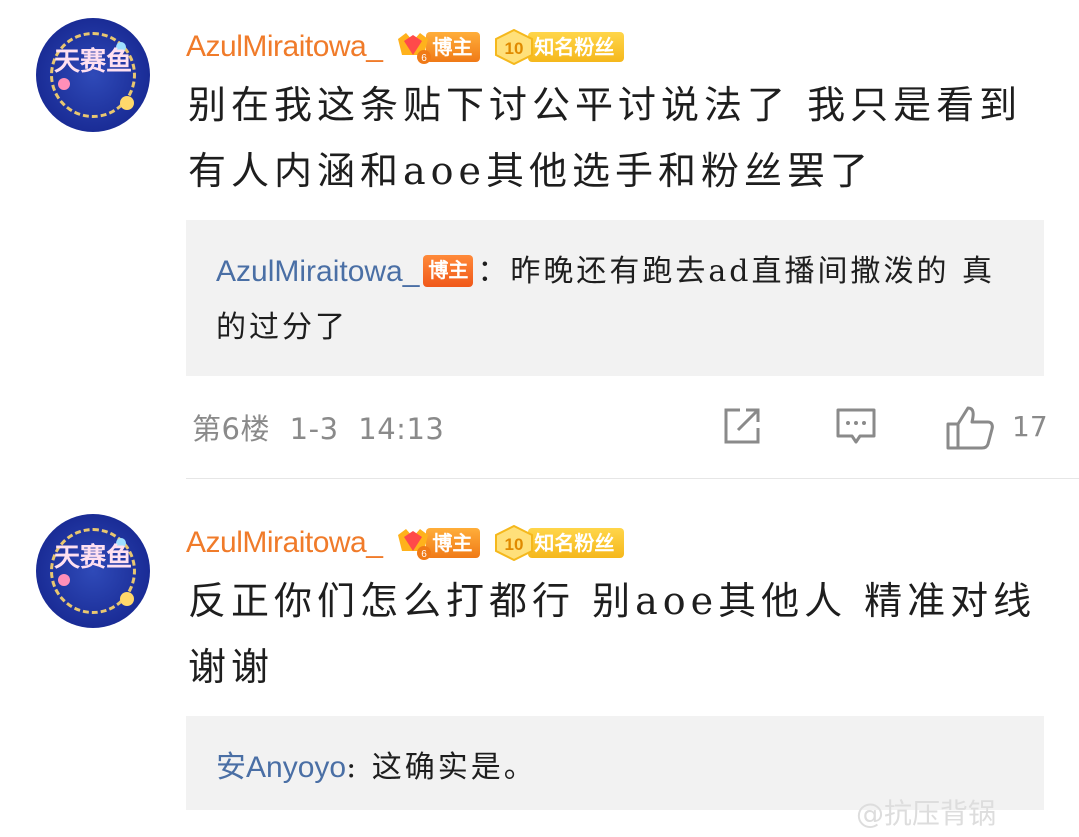 The image size is (1079, 837). Describe the element at coordinates (605, 138) in the screenshot. I see `comment-text: 别在我这条贴下讨公平讨说法了 我只是看到有人内涵和aoe其他选手和粉丝罢了` at that location.